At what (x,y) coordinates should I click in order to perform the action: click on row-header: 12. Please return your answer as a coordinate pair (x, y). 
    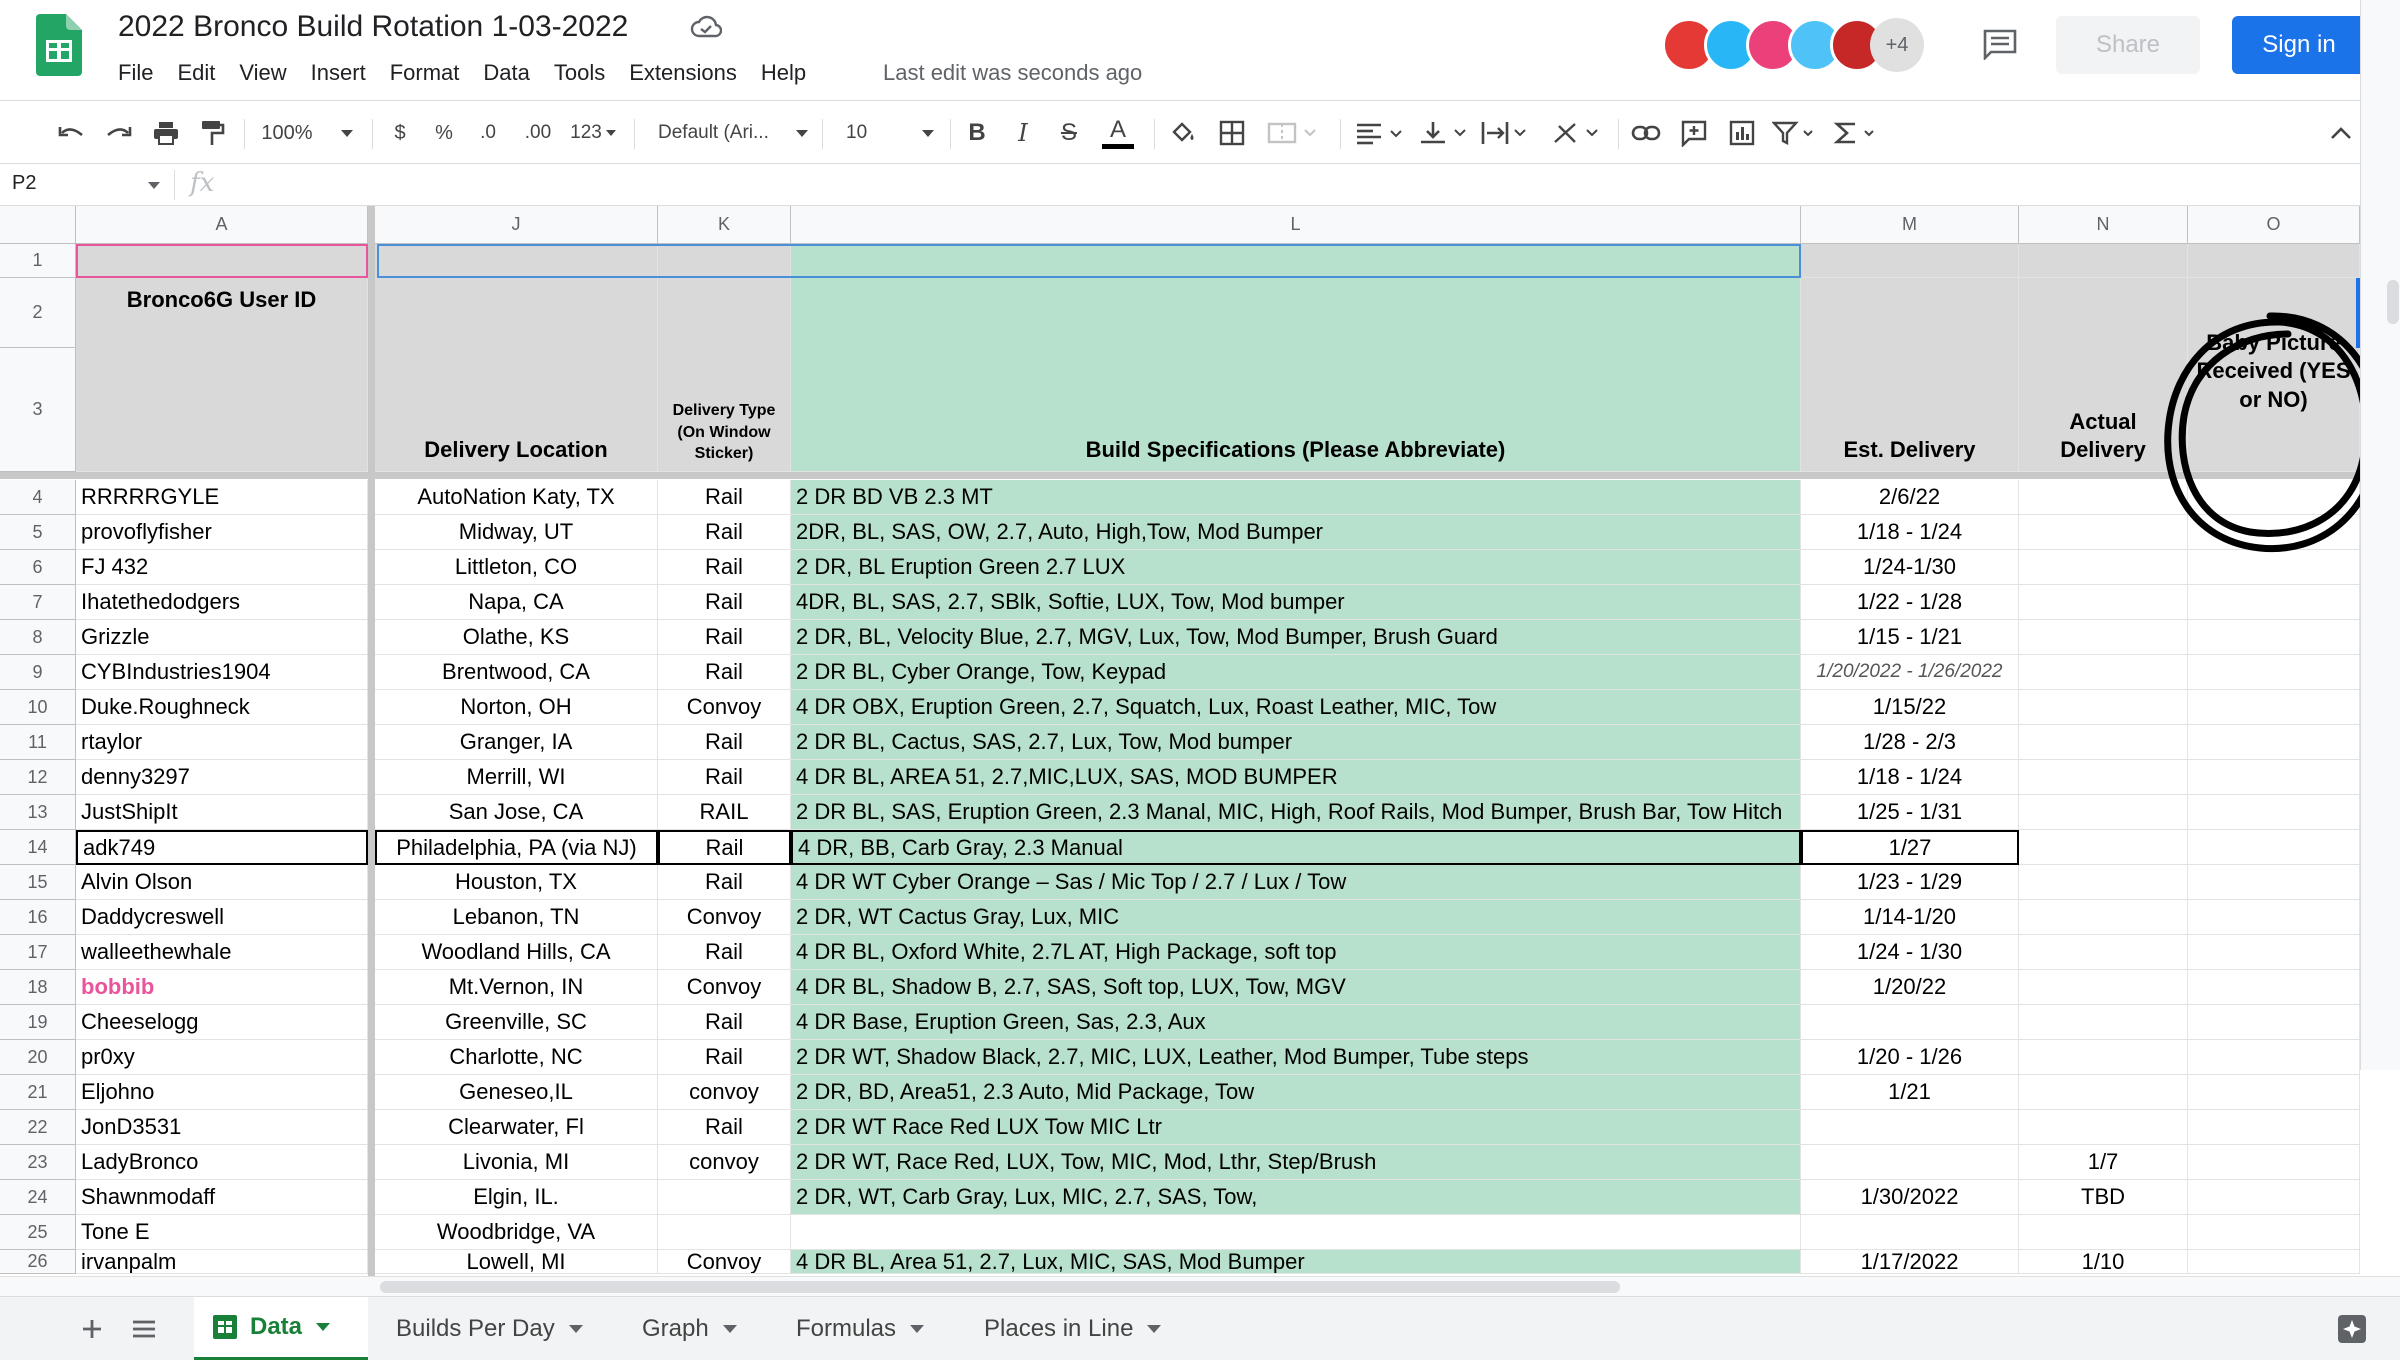
    Looking at the image, I should click on (38, 777).